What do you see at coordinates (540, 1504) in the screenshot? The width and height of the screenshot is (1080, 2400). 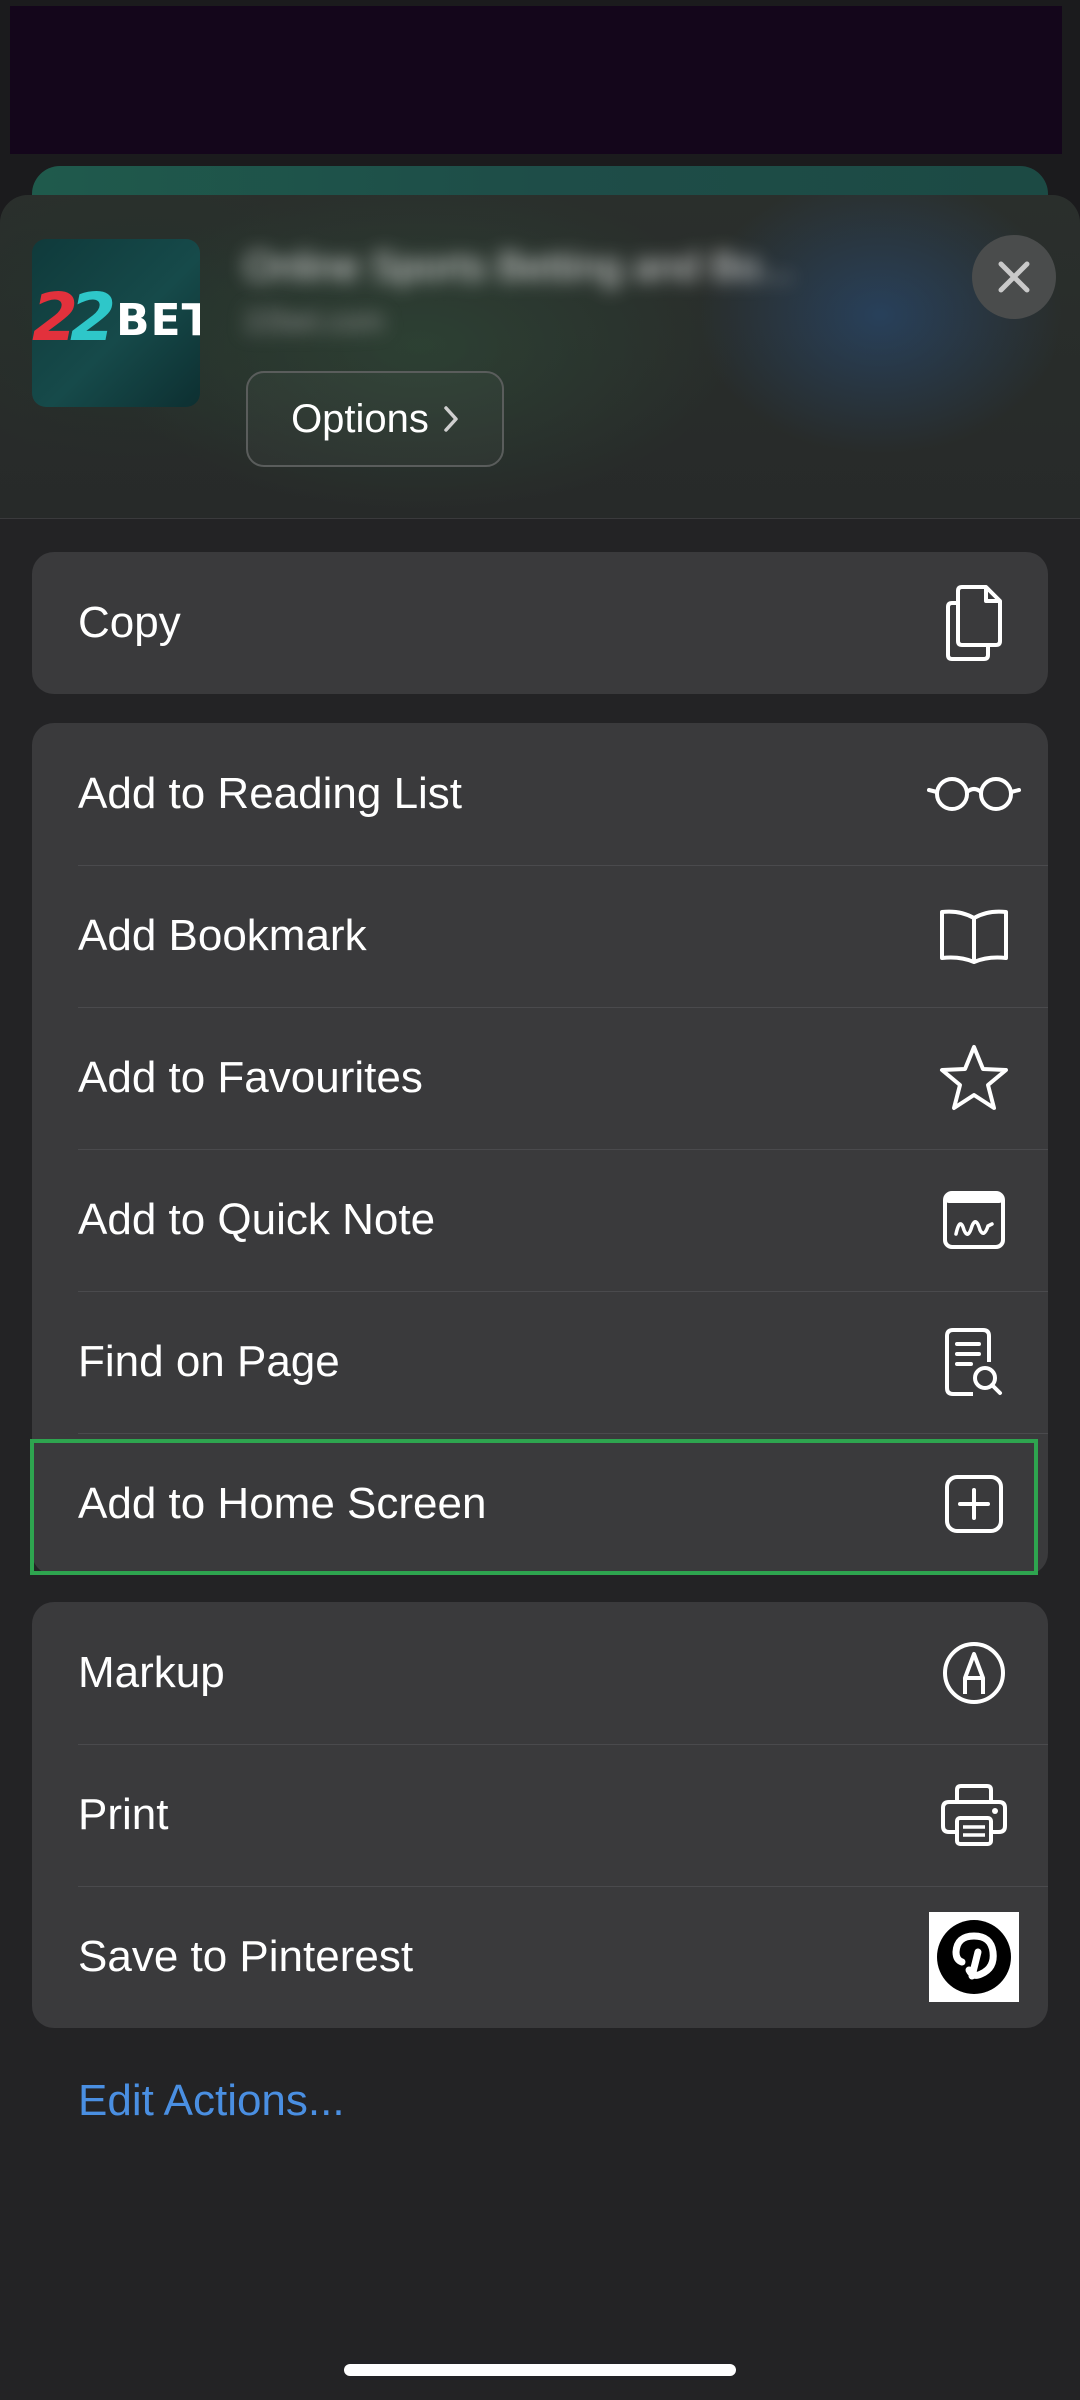 I see `action-add-to-home-screen: Add to Home Screen` at bounding box center [540, 1504].